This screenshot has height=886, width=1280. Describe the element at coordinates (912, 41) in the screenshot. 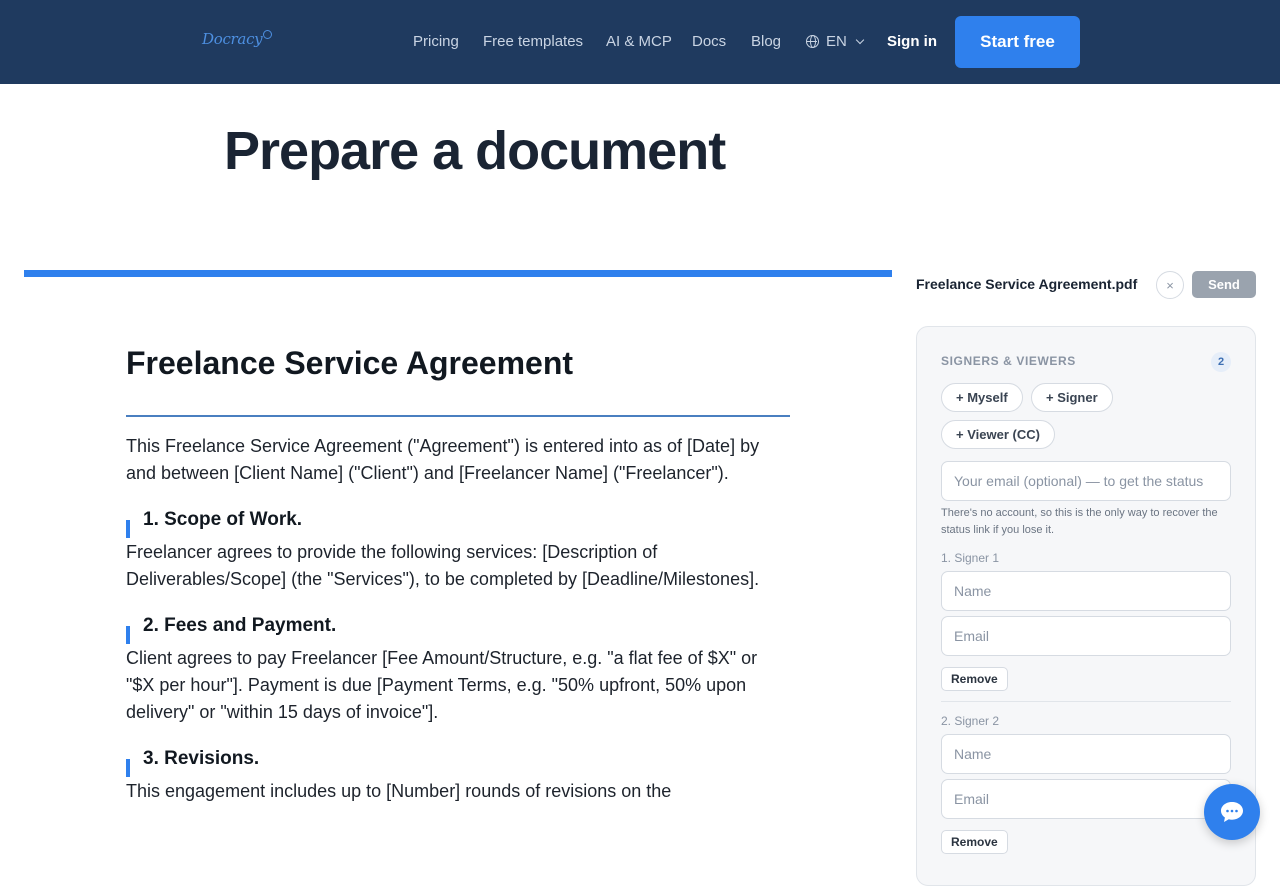

I see `sign-in-link: Sign in` at that location.